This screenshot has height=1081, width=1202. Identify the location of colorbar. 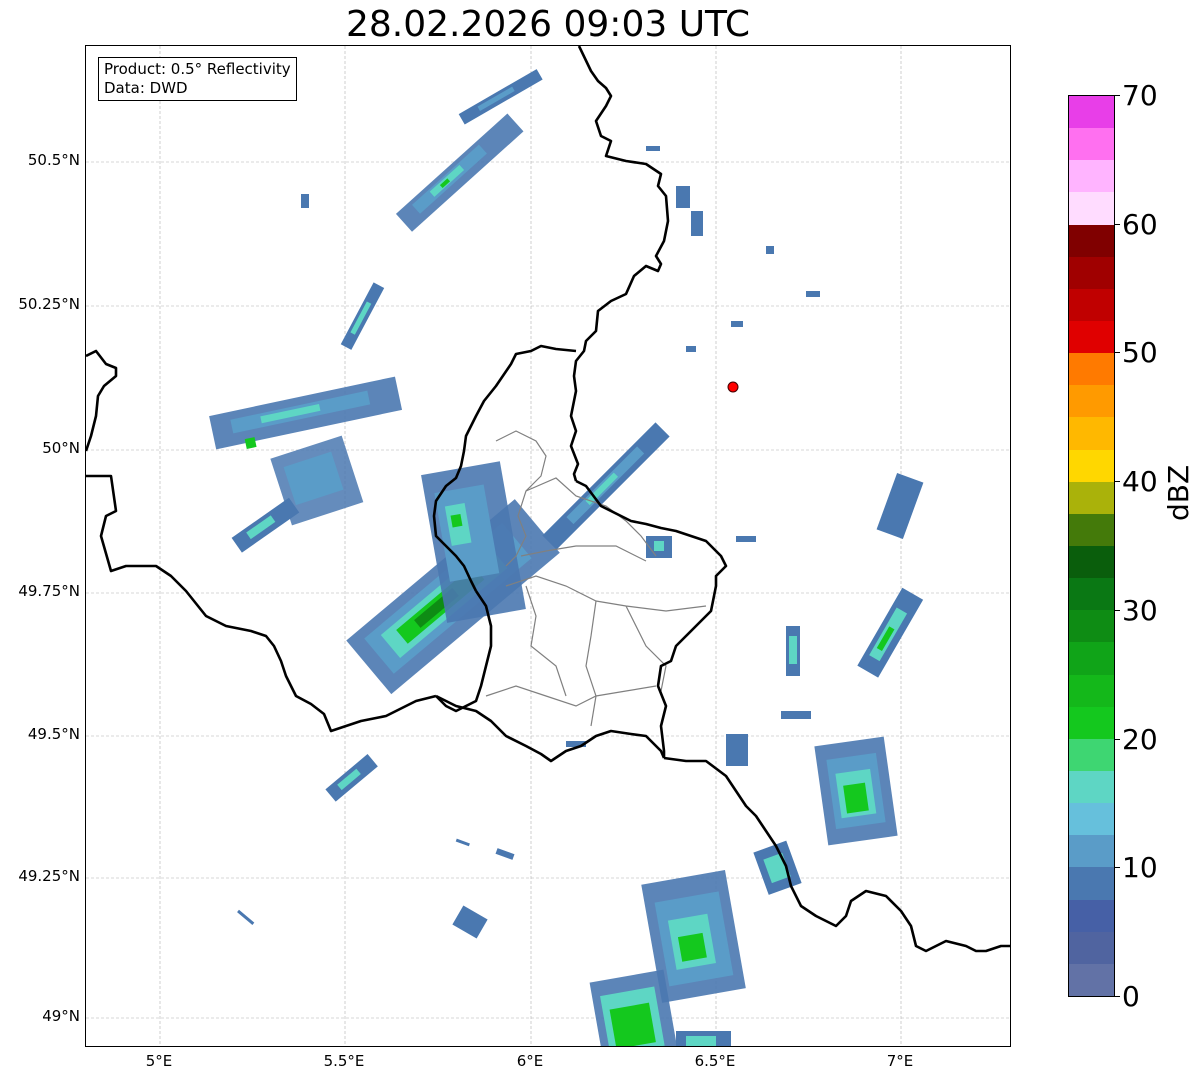
(1091, 546).